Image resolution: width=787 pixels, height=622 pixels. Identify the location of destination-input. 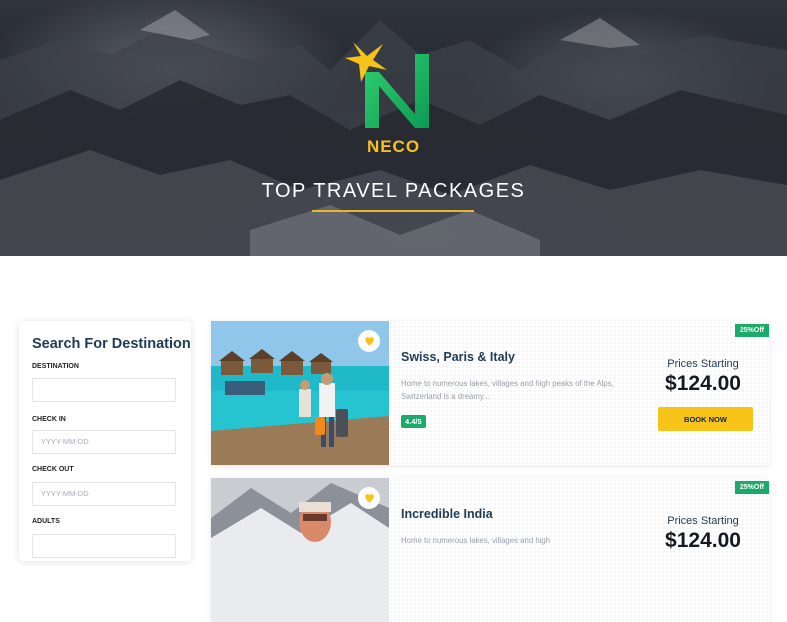
(104, 390).